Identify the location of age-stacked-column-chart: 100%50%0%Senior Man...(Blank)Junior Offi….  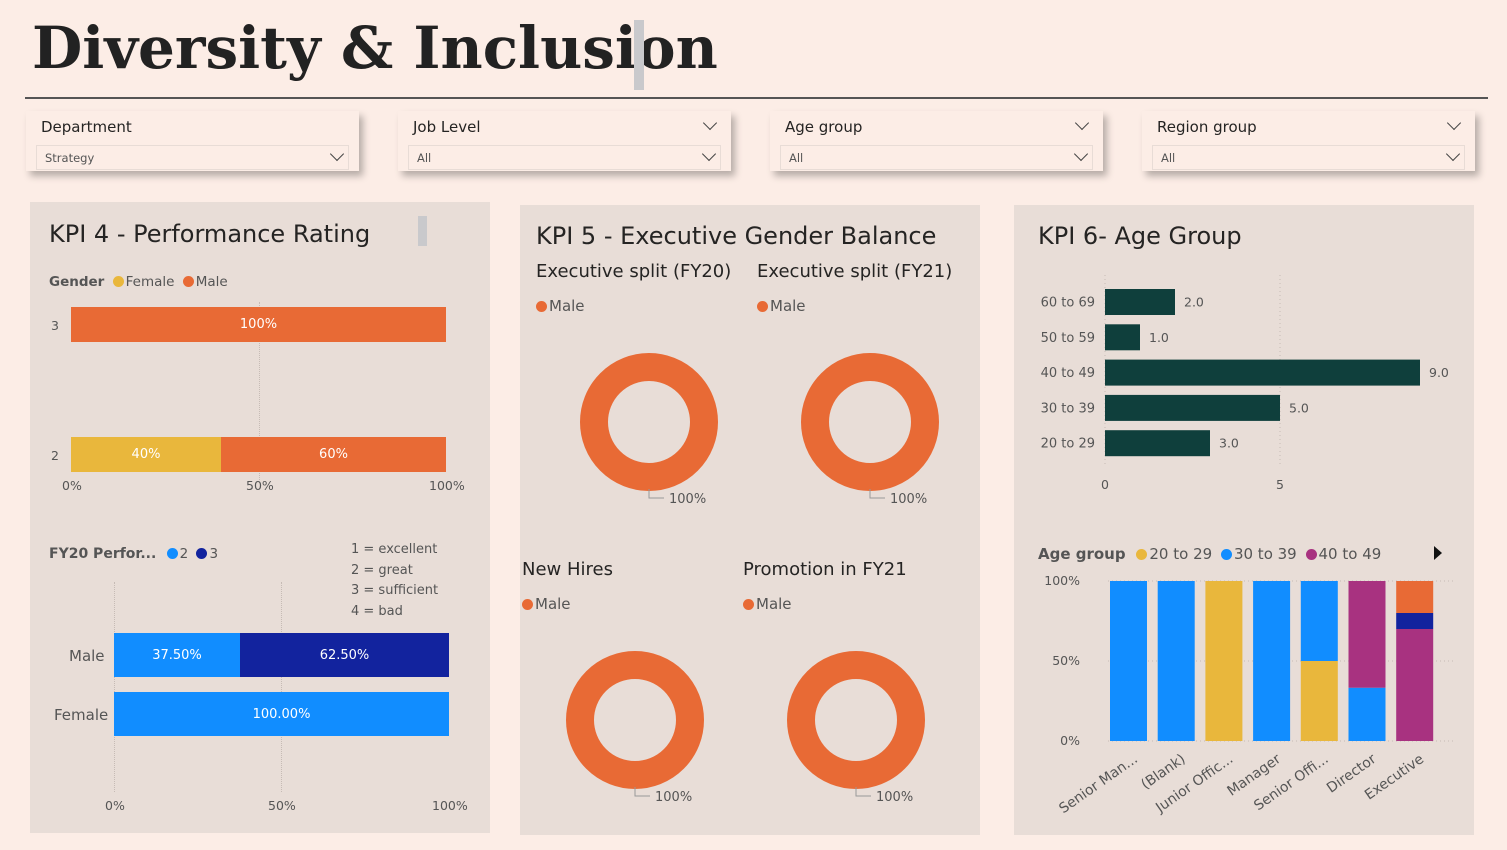
(1244, 702).